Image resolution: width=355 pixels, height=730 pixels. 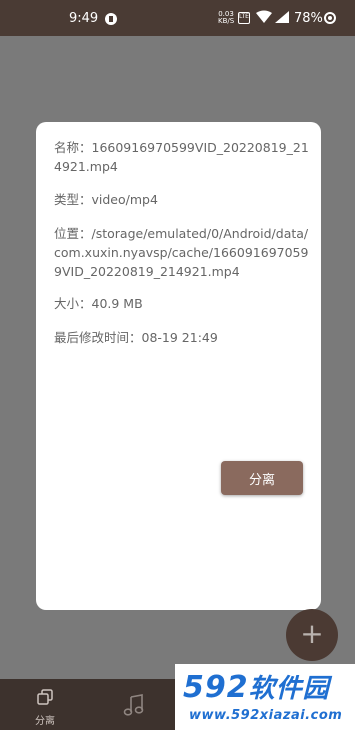 I want to click on network-speed-unit: KB/S, so click(x=226, y=21).